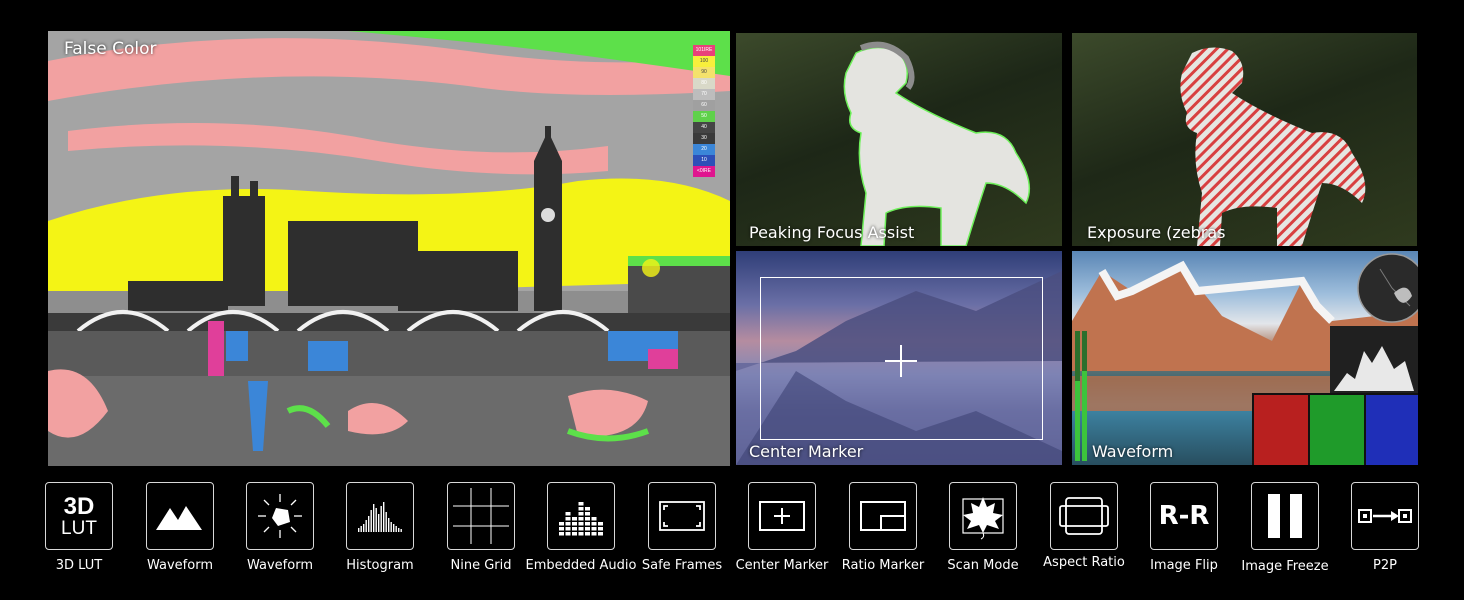 Image resolution: width=1464 pixels, height=600 pixels. What do you see at coordinates (704, 105) in the screenshot?
I see `false-color-scale-cell: 60` at bounding box center [704, 105].